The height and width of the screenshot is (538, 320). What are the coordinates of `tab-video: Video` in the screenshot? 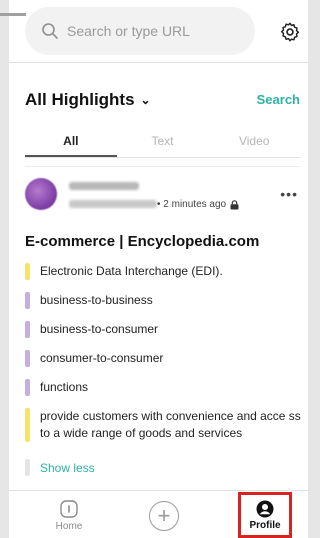 It's located at (254, 143).